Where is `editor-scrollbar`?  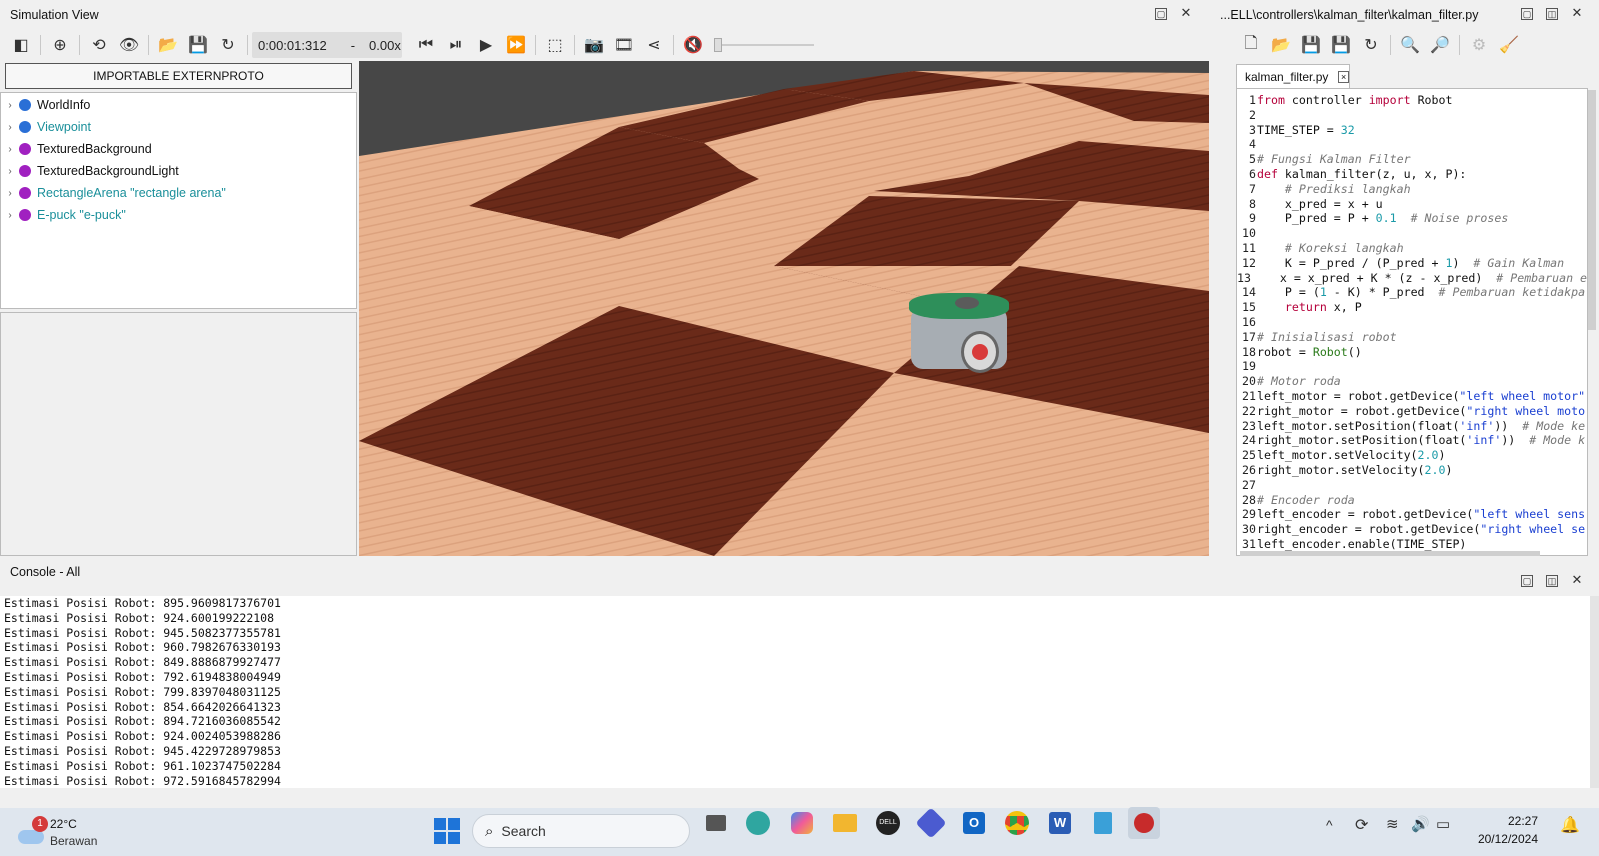
editor-scrollbar is located at coordinates (1592, 210).